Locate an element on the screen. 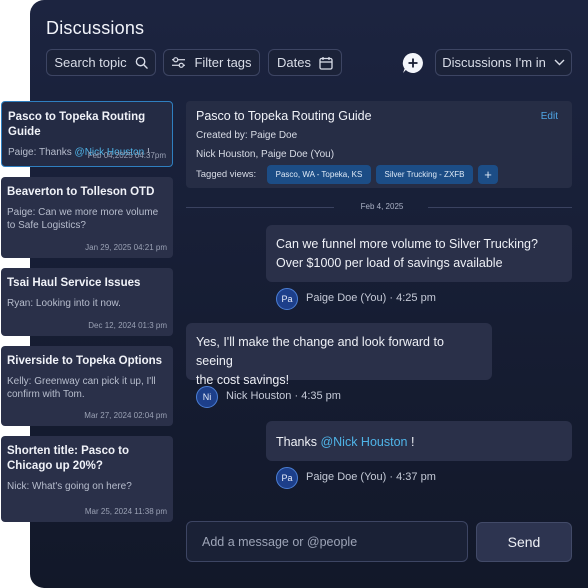 Image resolution: width=588 pixels, height=588 pixels. message-time: · 4:37 pm is located at coordinates (412, 477).